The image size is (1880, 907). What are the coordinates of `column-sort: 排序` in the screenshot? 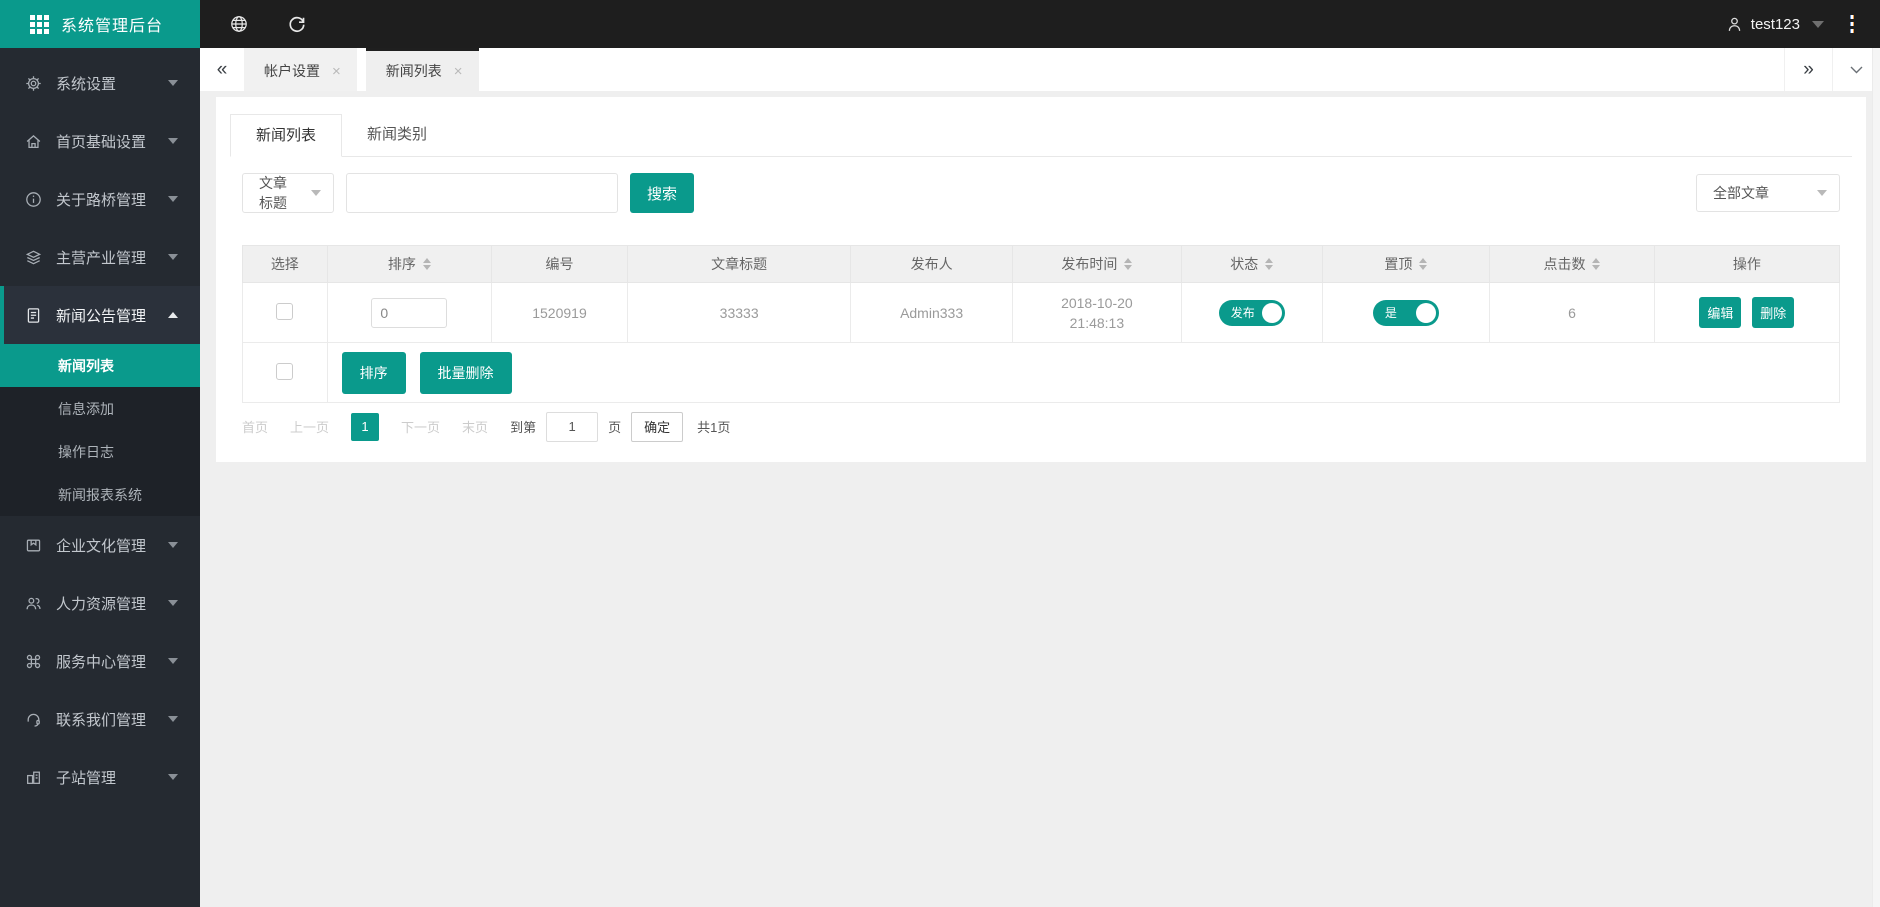 It's located at (409, 264).